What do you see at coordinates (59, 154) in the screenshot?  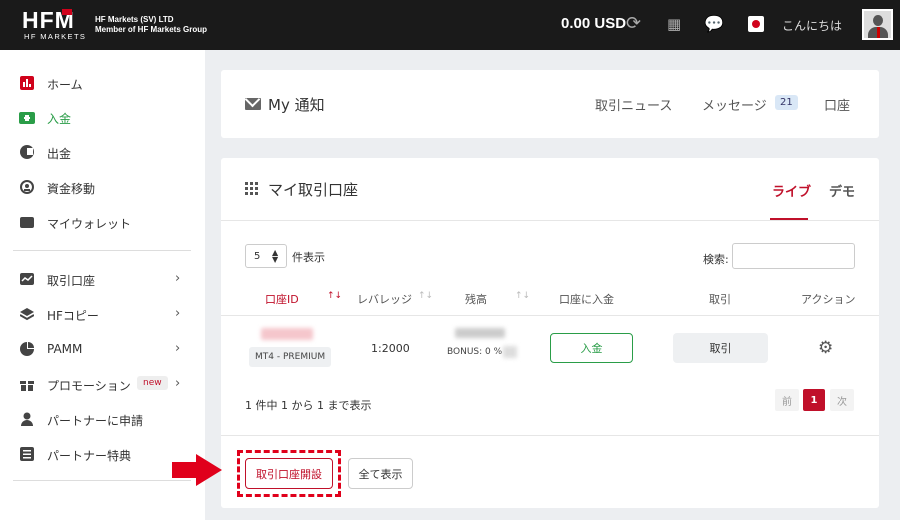 I see `sidebar-item-label: 出金` at bounding box center [59, 154].